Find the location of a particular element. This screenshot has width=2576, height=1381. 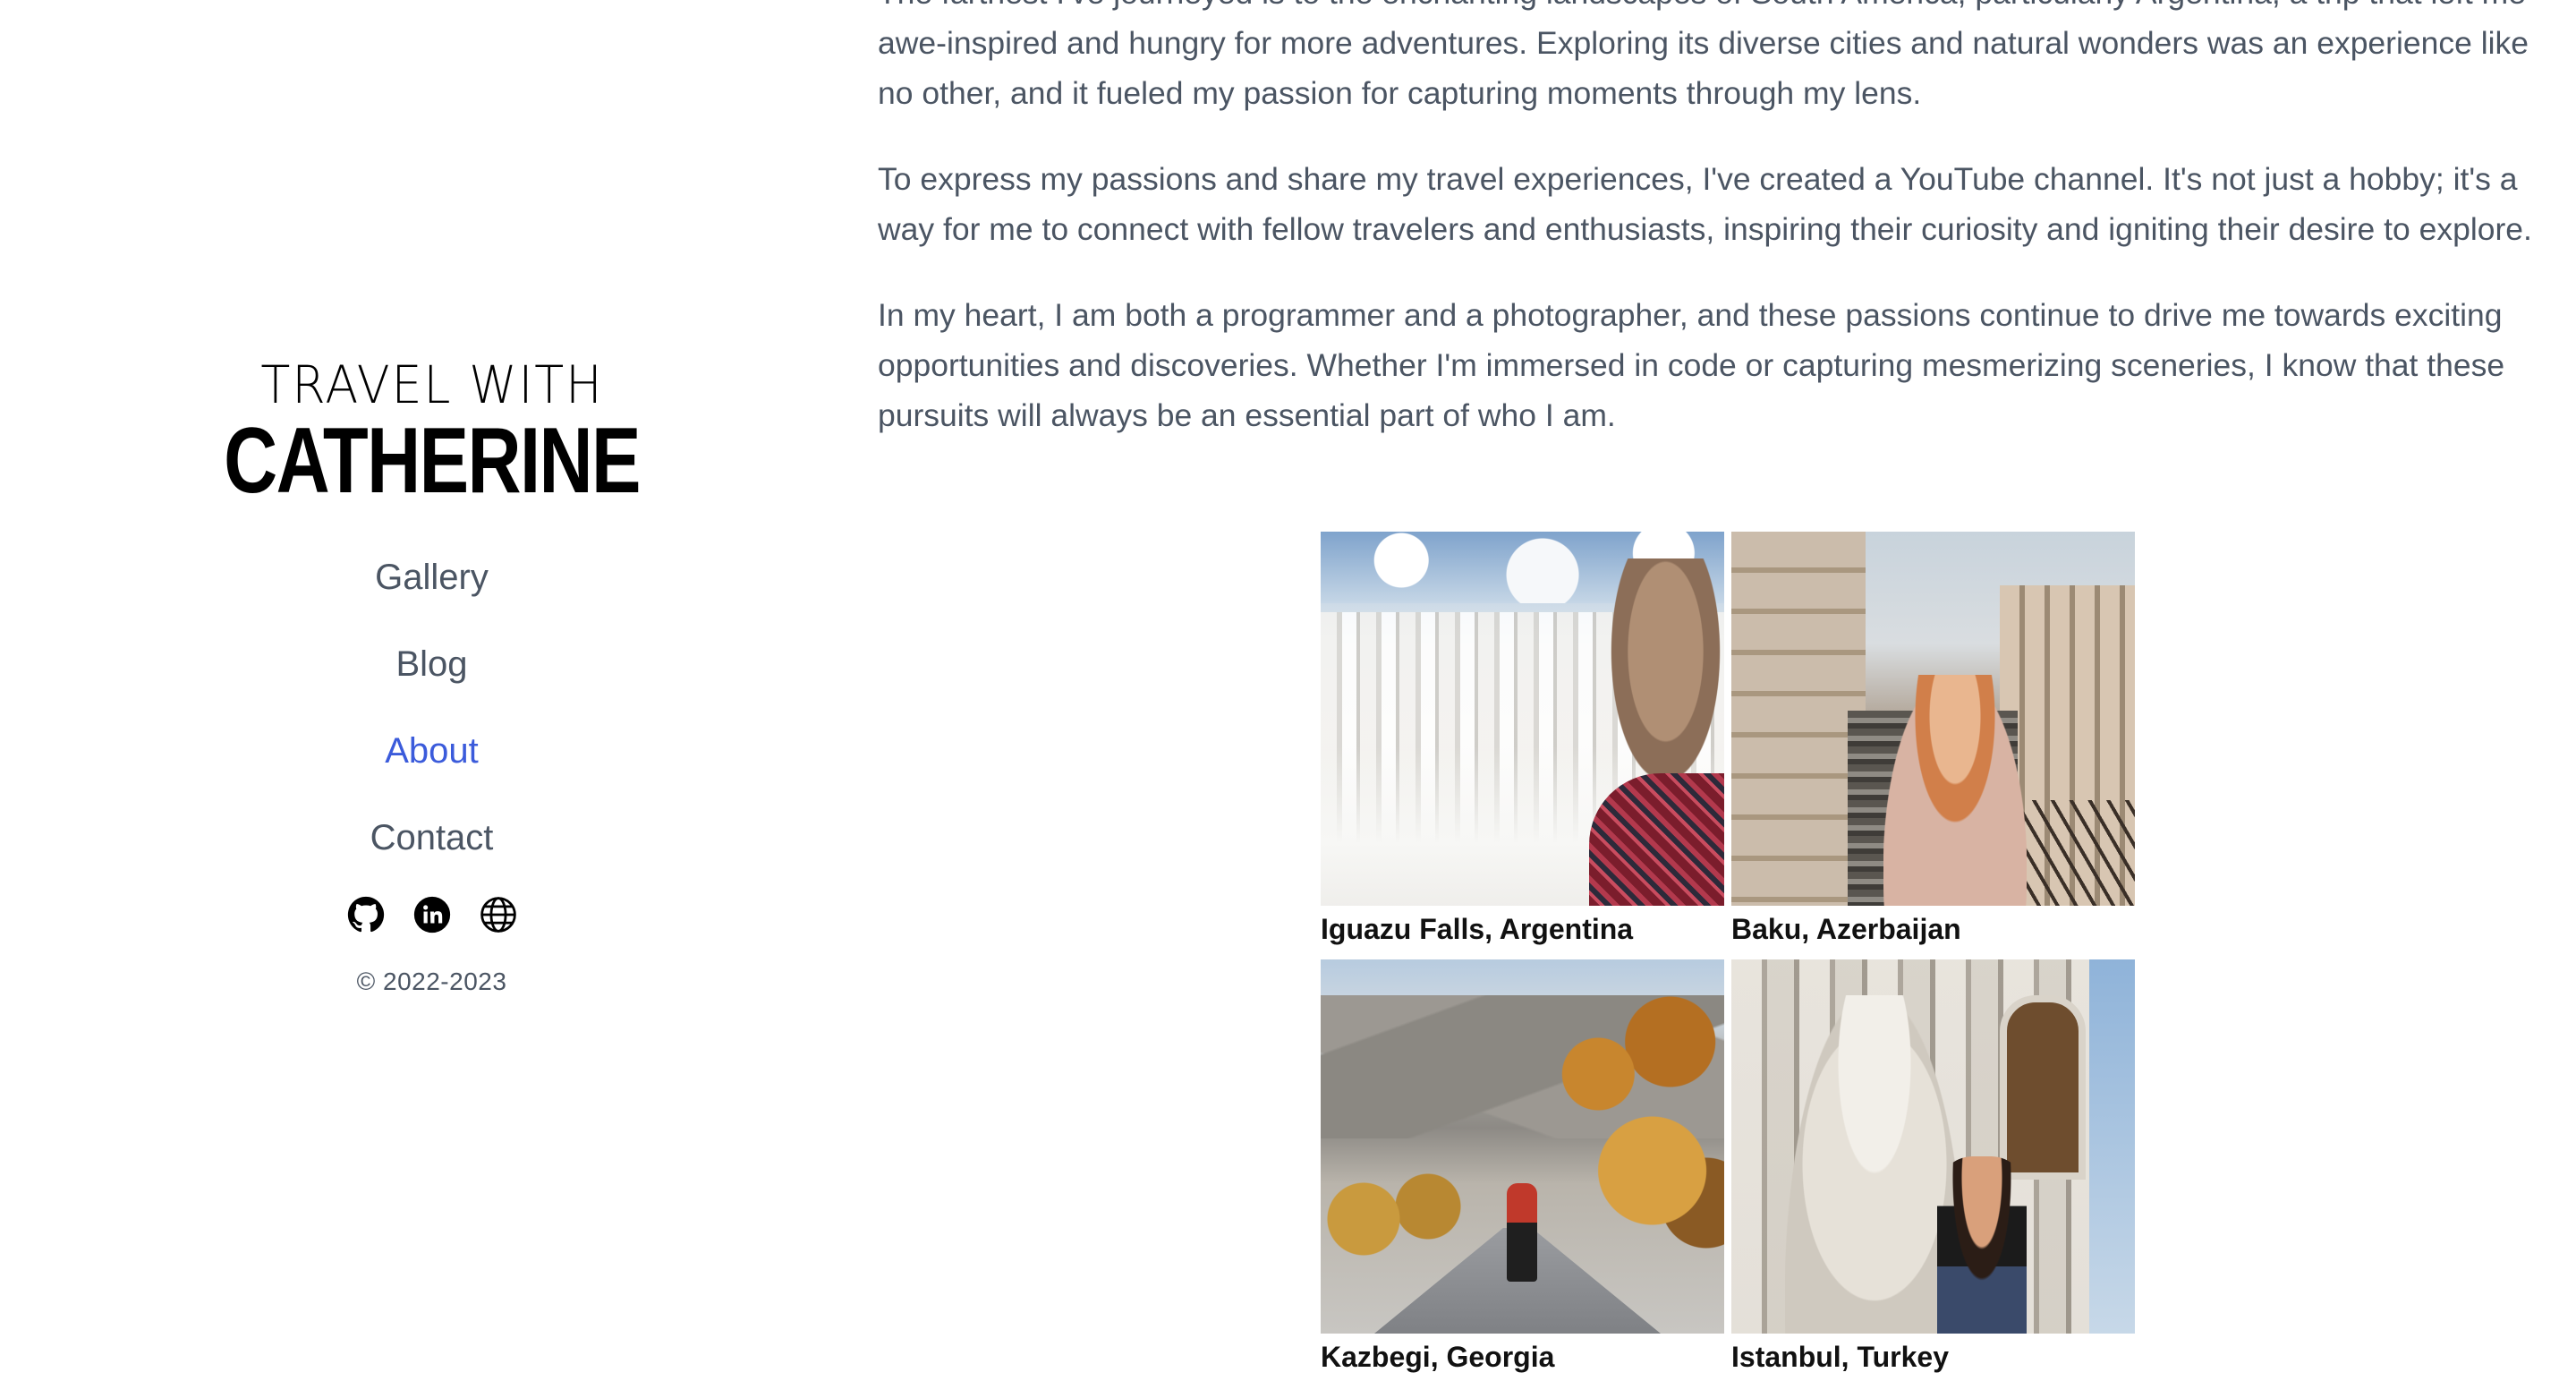

brand-line-2: CATHERINE is located at coordinates (432, 461).